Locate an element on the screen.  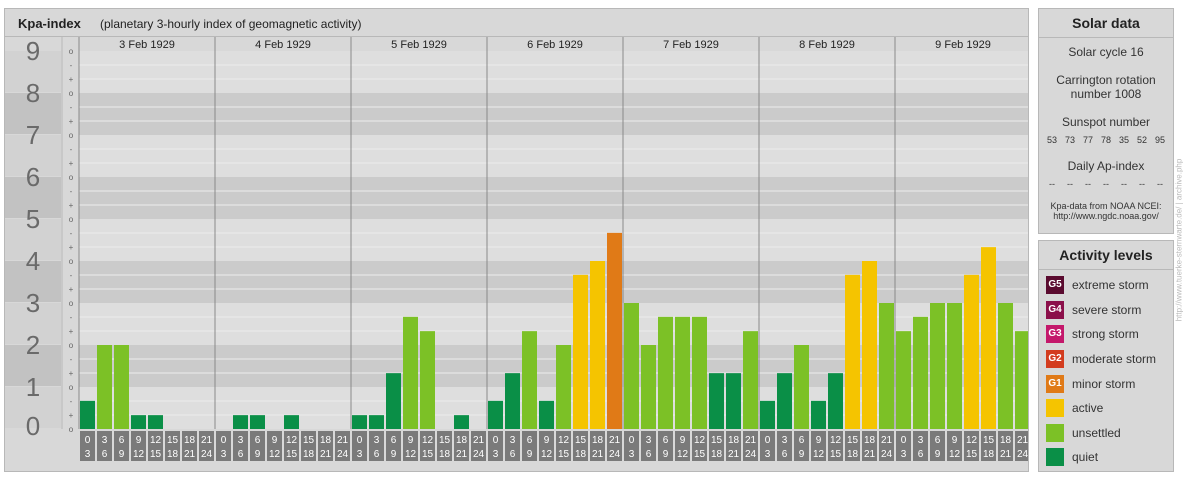
ap-values: -- -- -- -- -- -- -- is located at coordinates (1106, 184).